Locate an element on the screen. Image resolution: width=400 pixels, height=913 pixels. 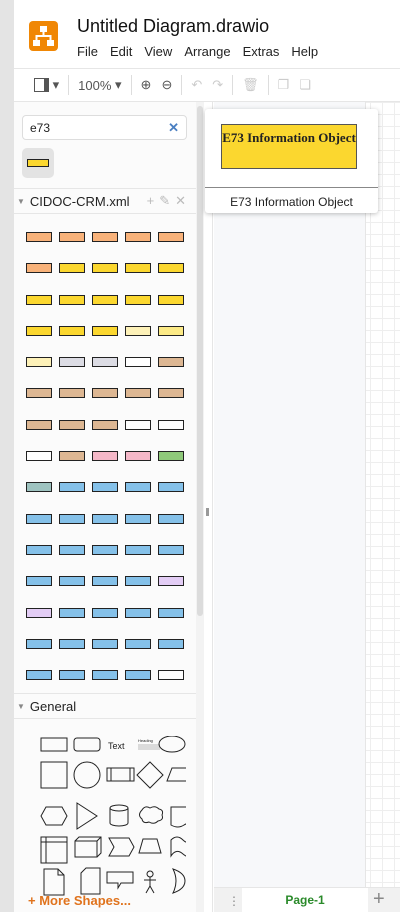
format-panel-button: ▾ is located at coordinates (46, 85).